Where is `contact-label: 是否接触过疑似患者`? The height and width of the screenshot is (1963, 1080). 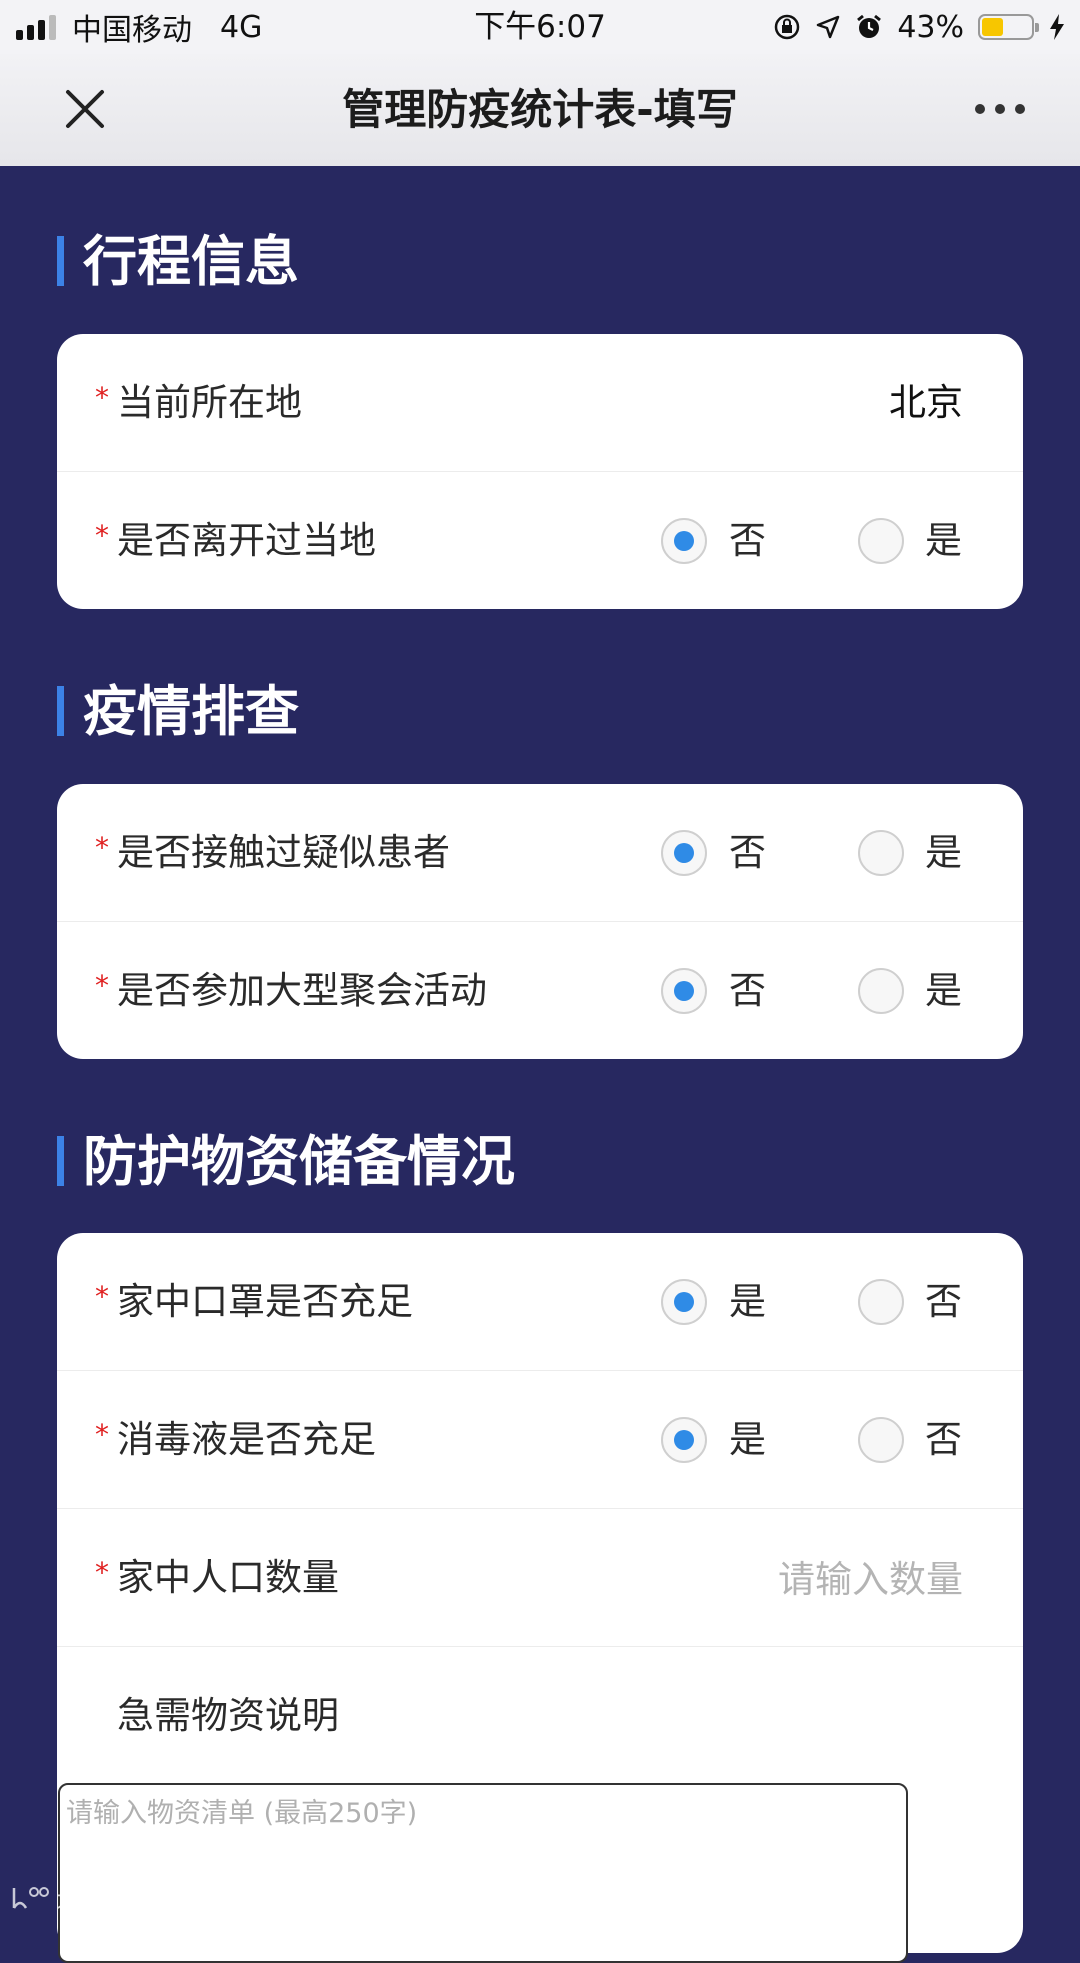 contact-label: 是否接触过疑似患者 is located at coordinates (283, 852).